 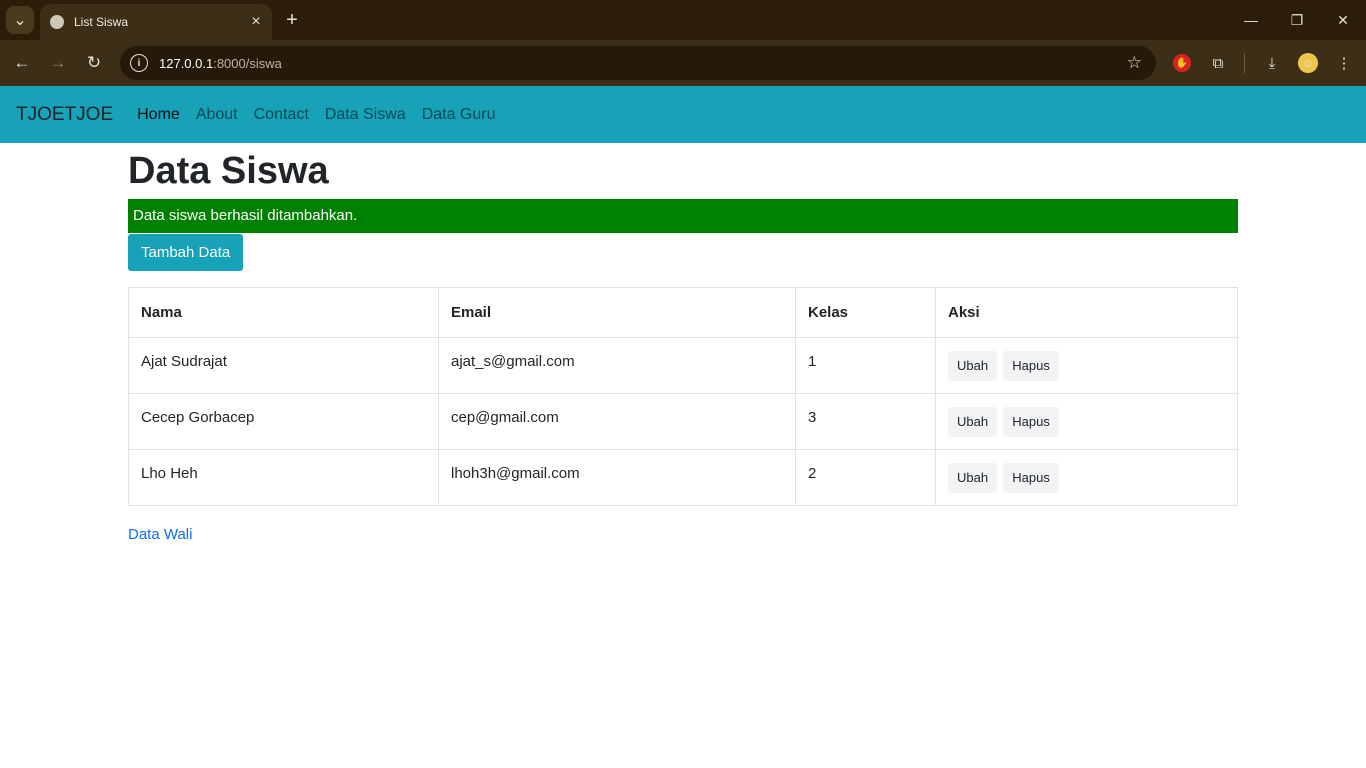 I want to click on brand-link: TJOETJOE, so click(x=64, y=115).